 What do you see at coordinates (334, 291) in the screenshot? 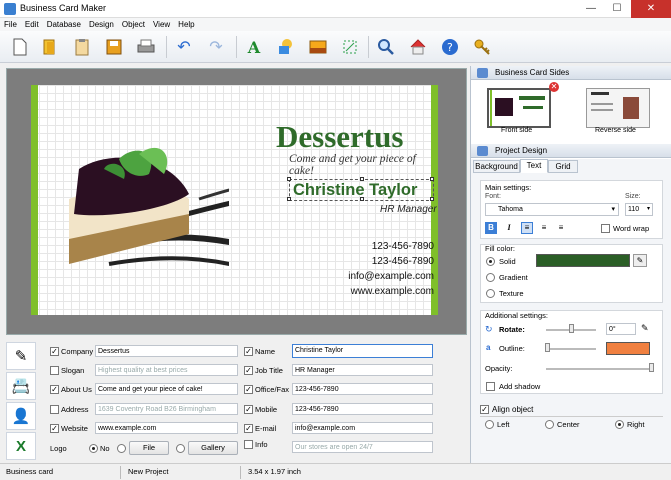
I see `card-website: www.example.com` at bounding box center [334, 291].